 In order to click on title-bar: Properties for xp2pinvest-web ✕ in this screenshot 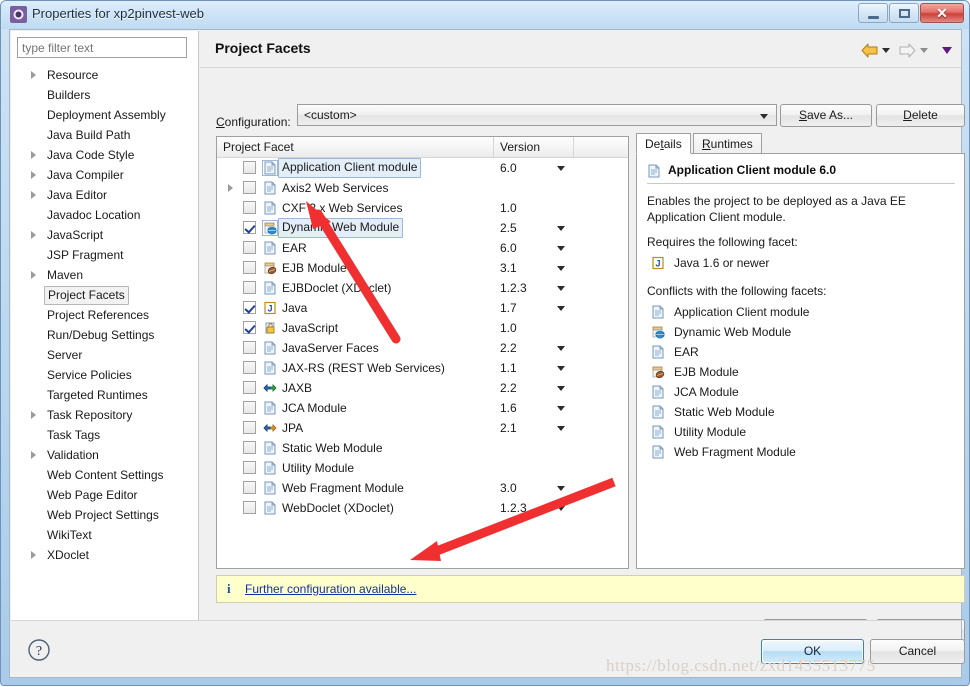, I will do `click(485, 15)`.